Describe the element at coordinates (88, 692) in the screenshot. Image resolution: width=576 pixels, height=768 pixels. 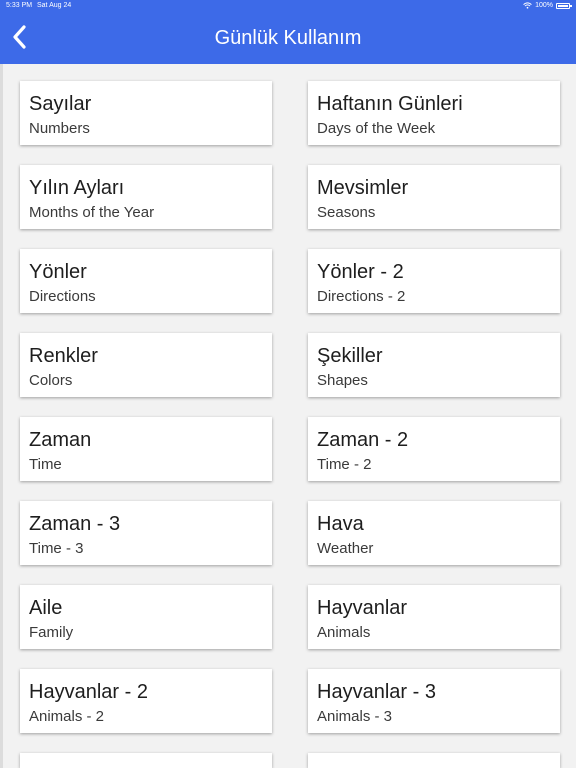
I see `category-title: Hayvanlar - 2` at that location.